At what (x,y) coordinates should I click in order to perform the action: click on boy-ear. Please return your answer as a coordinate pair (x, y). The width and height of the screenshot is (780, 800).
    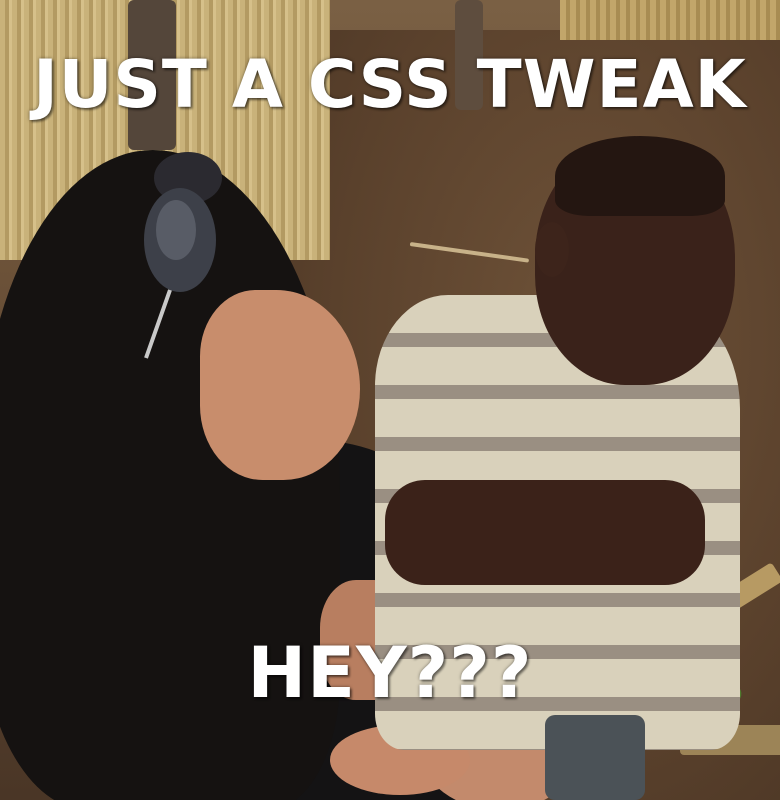
    Looking at the image, I should click on (552, 249).